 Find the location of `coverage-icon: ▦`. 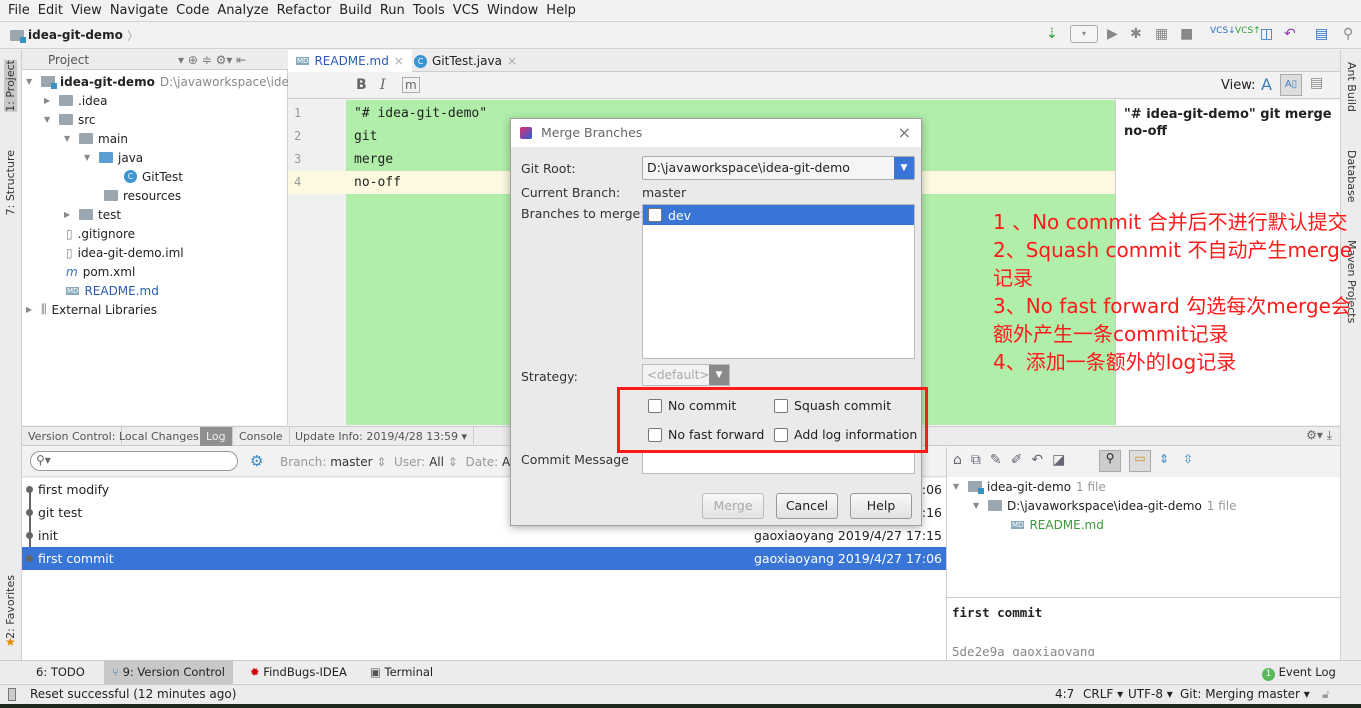

coverage-icon: ▦ is located at coordinates (1161, 34).